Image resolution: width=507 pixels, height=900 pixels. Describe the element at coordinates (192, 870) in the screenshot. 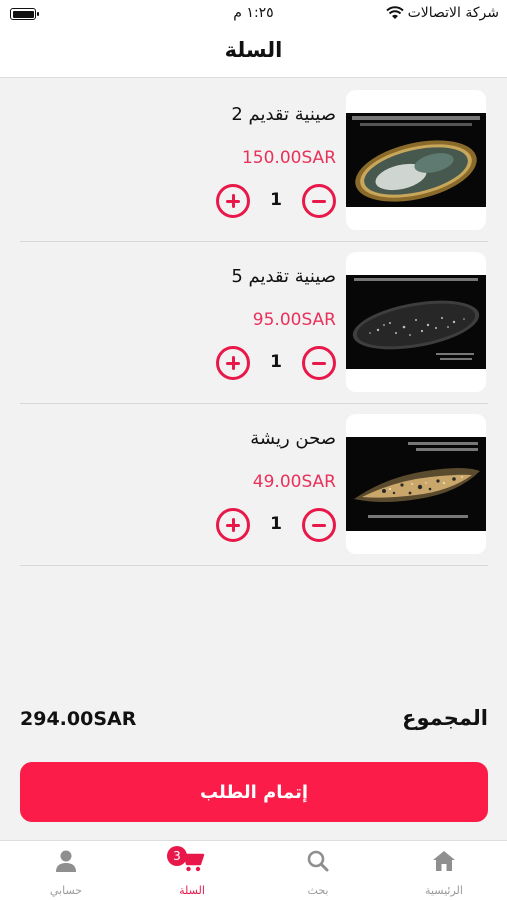

I see `tab-cart: 3 السلة` at that location.